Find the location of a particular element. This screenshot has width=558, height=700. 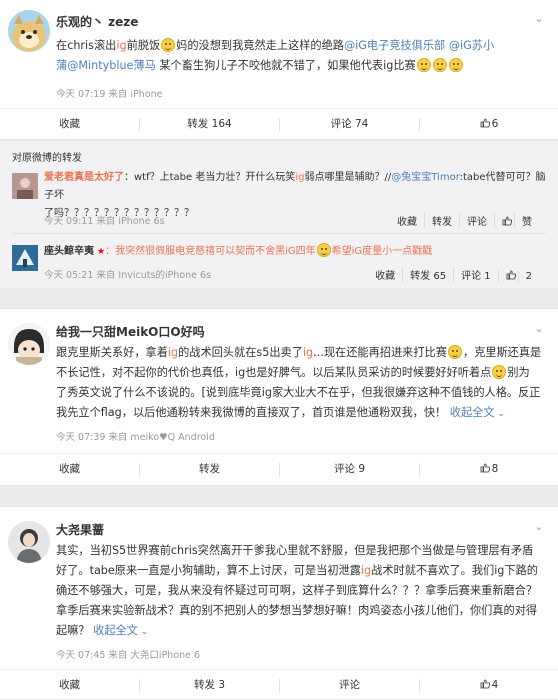

like-label: 赞 is located at coordinates (526, 220).